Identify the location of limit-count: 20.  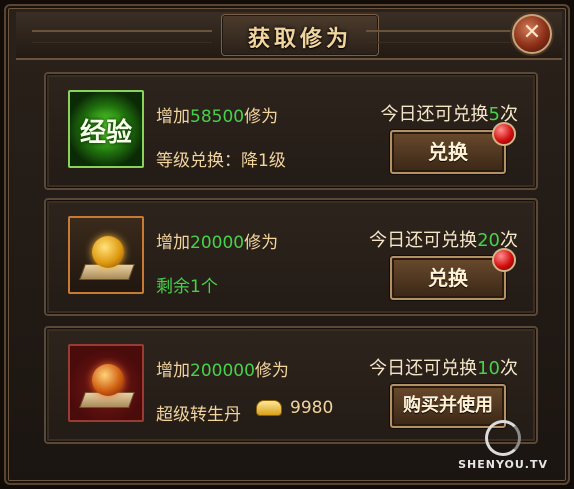
(488, 240).